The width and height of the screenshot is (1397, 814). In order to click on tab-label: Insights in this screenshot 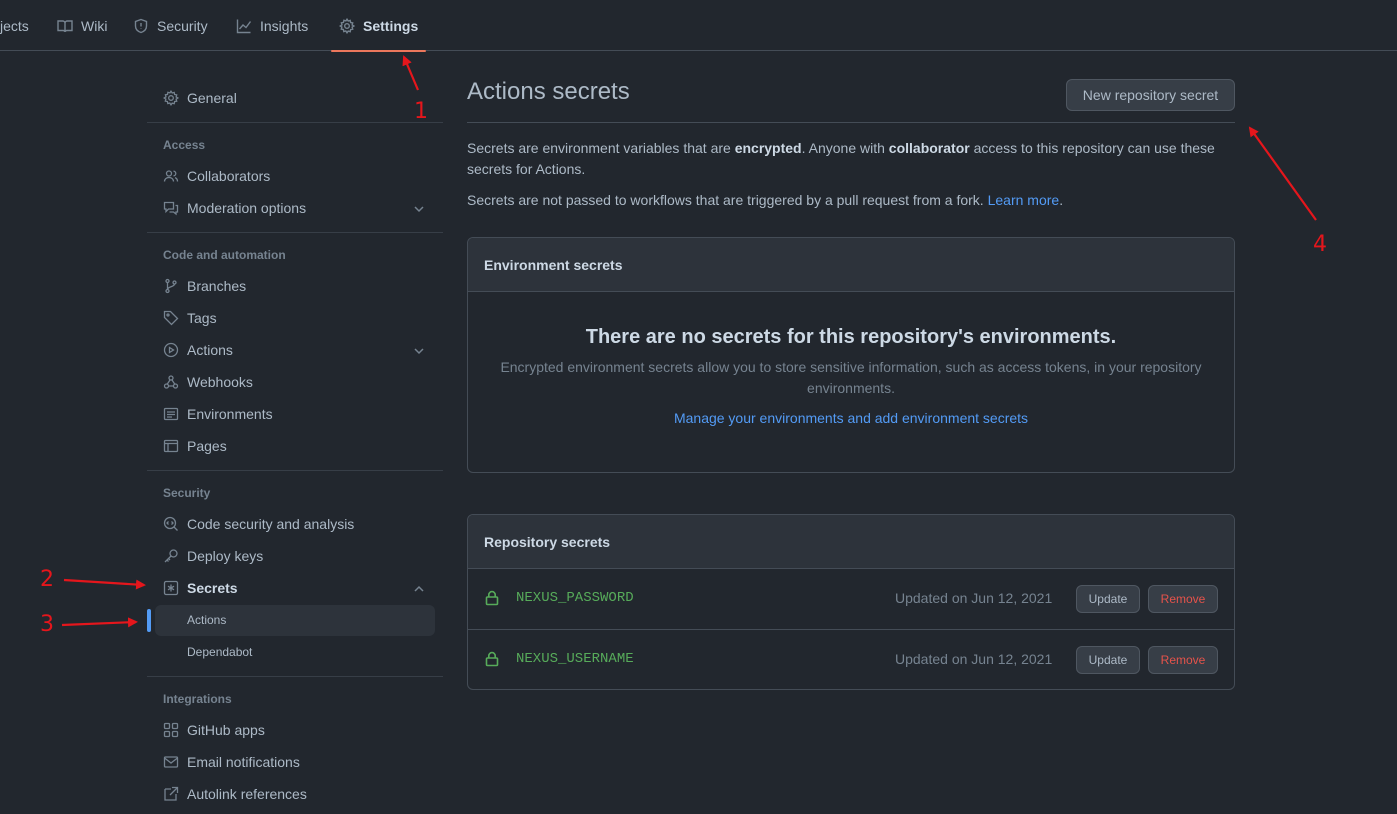, I will do `click(284, 25)`.